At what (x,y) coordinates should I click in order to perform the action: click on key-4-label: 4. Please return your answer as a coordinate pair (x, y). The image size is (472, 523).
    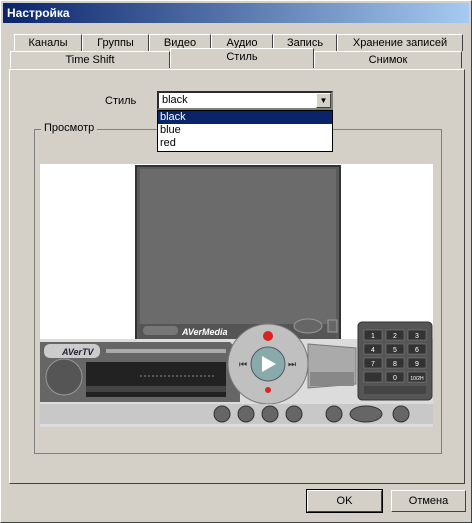
    Looking at the image, I should click on (373, 350).